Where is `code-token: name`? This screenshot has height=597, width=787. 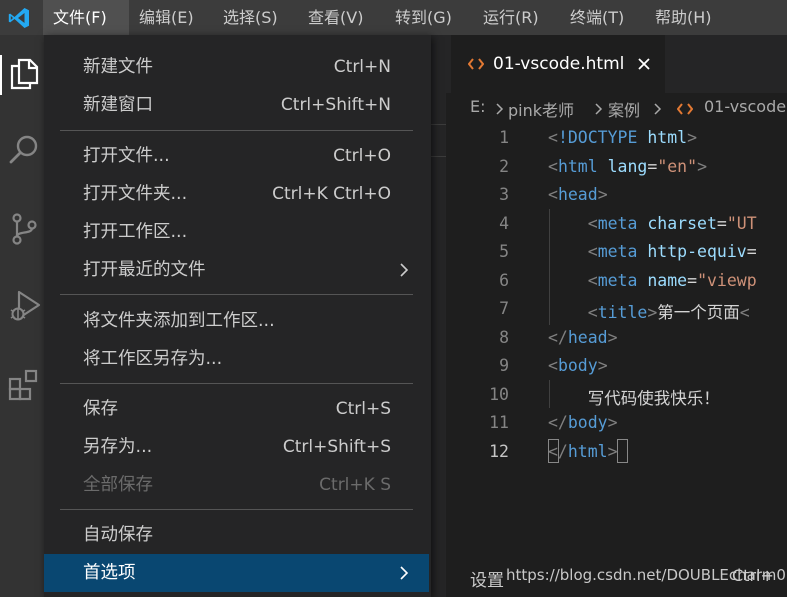
code-token: name is located at coordinates (667, 280).